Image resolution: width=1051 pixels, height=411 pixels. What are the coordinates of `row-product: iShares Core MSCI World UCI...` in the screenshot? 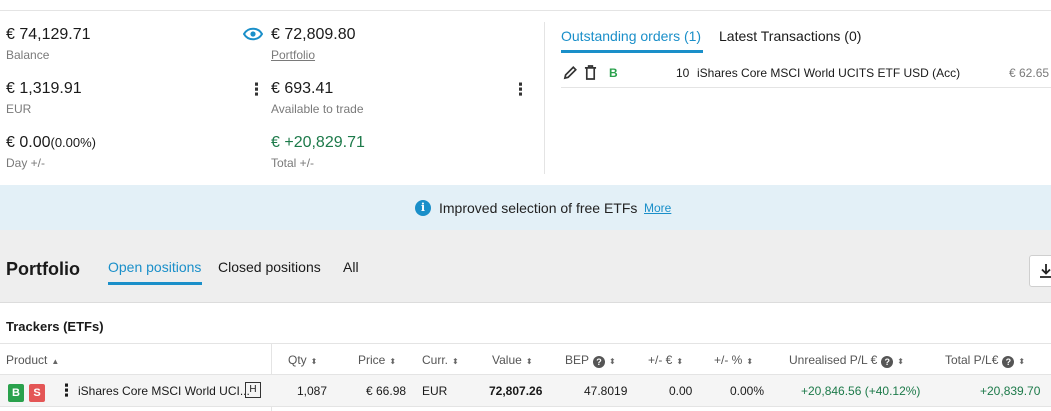 It's located at (164, 391).